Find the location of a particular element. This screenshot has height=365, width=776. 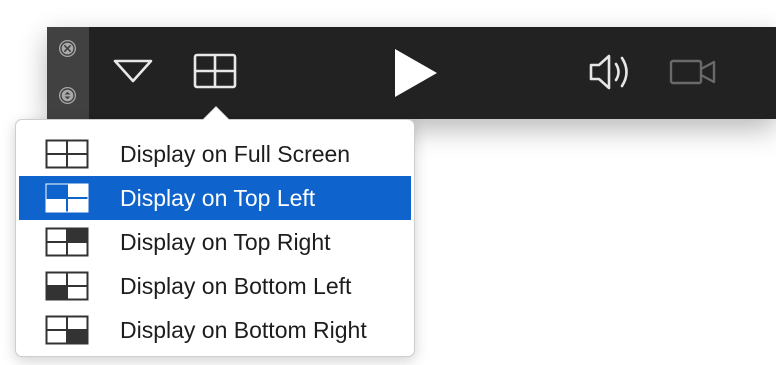

camera-button is located at coordinates (693, 72).